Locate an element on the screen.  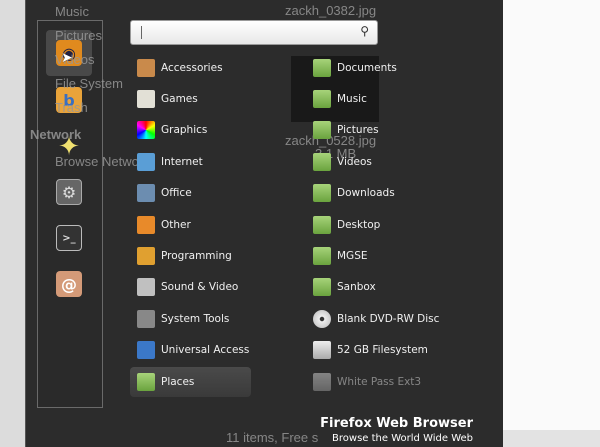
bg-sidebar-music: Music is located at coordinates (72, 11).